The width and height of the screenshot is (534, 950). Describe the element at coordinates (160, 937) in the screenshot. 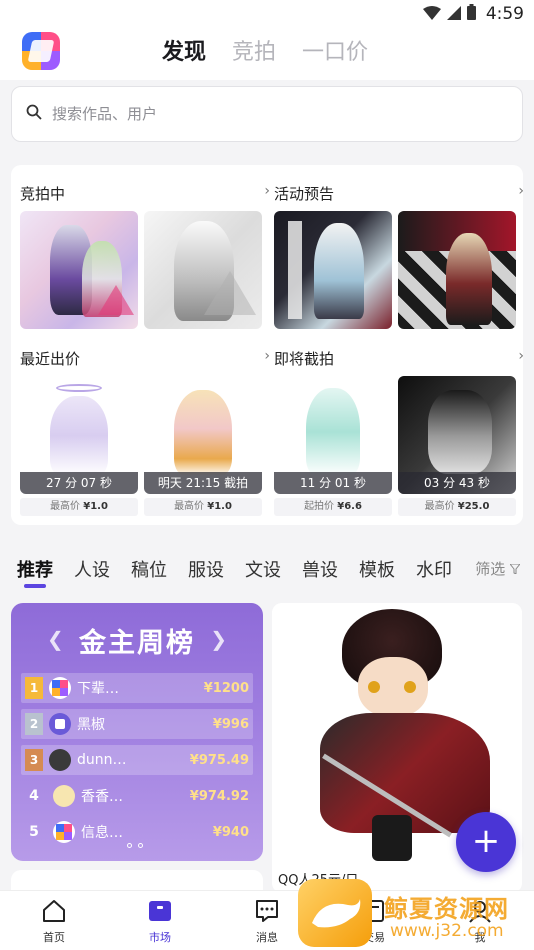

I see `nav-label: 市场` at that location.